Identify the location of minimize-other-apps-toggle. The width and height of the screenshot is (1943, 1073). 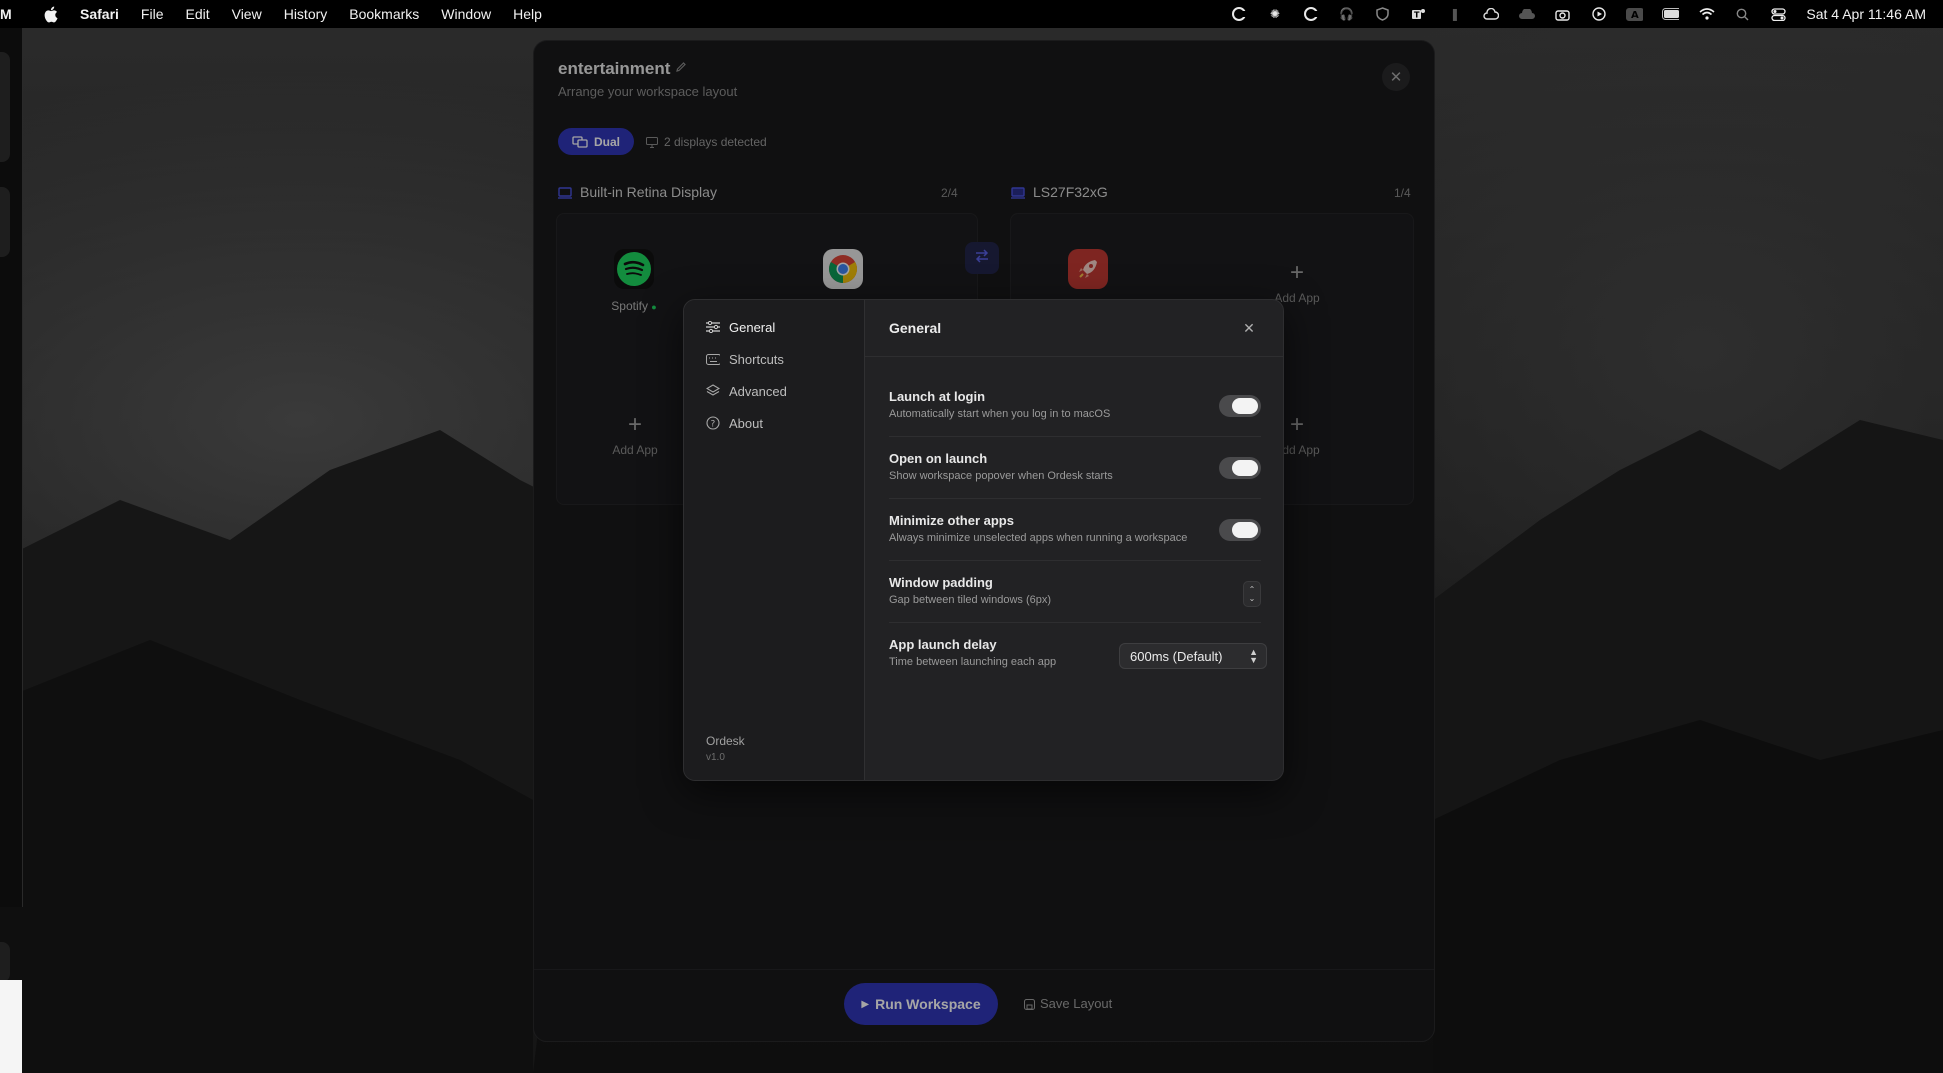
(1240, 530).